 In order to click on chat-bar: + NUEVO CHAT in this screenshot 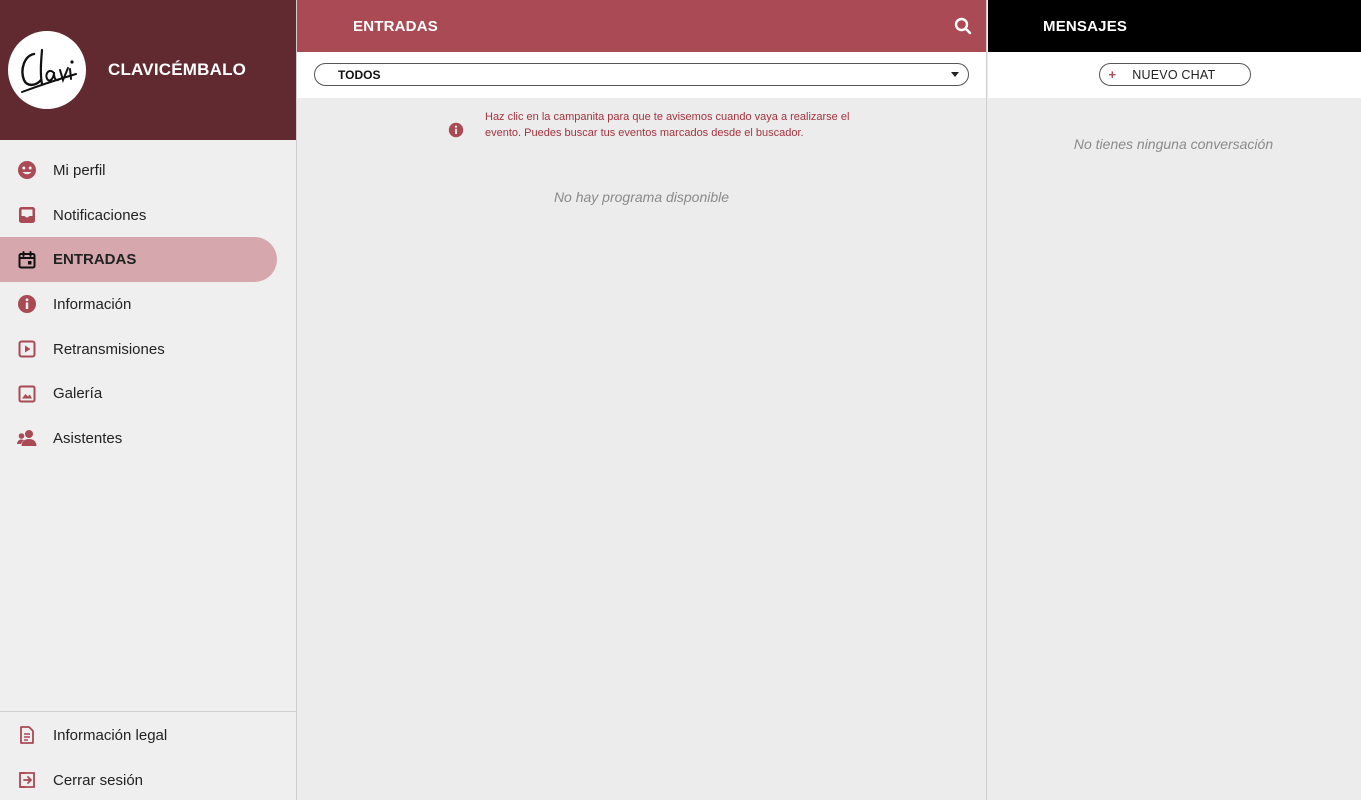, I will do `click(1174, 75)`.